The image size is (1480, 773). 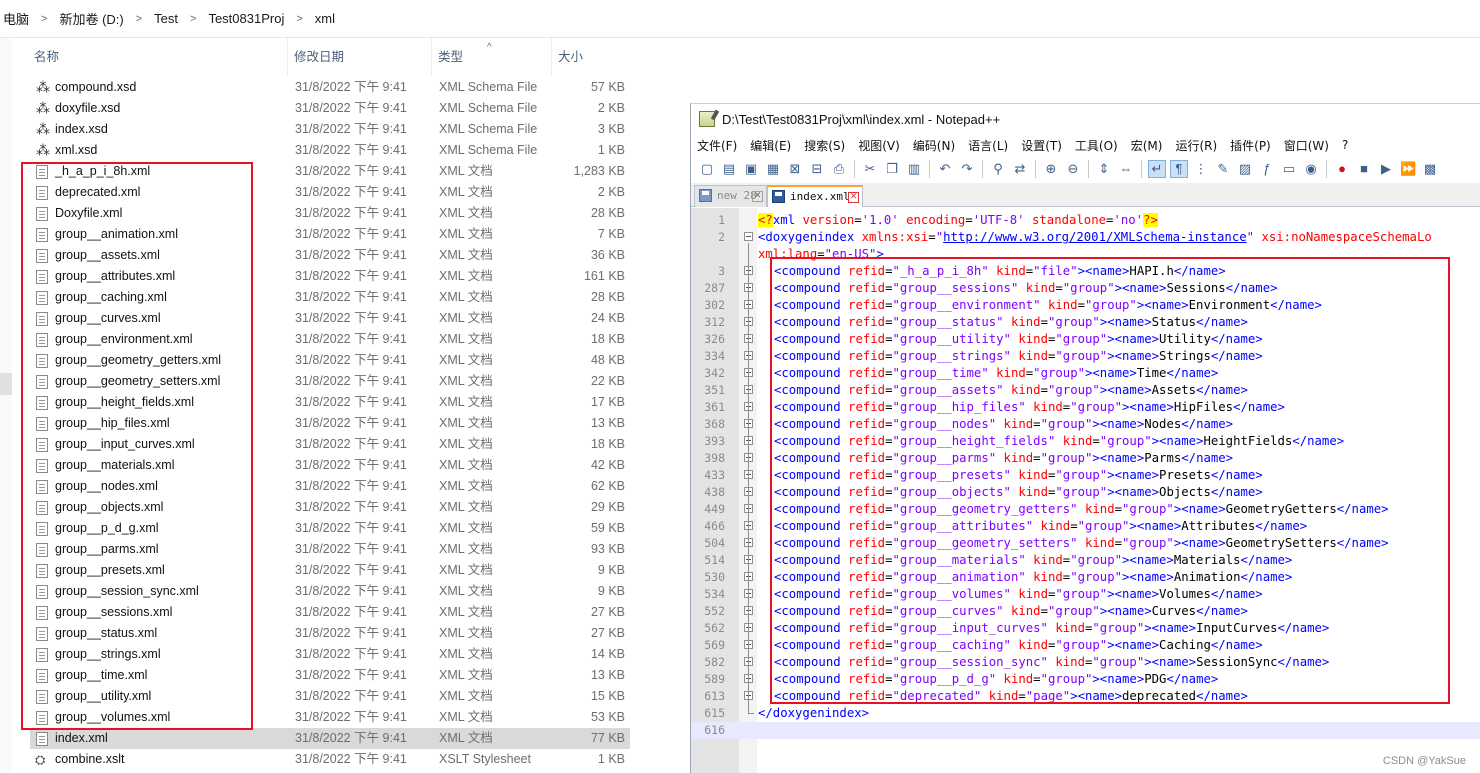 I want to click on menu-item: 视图(V), so click(x=879, y=145).